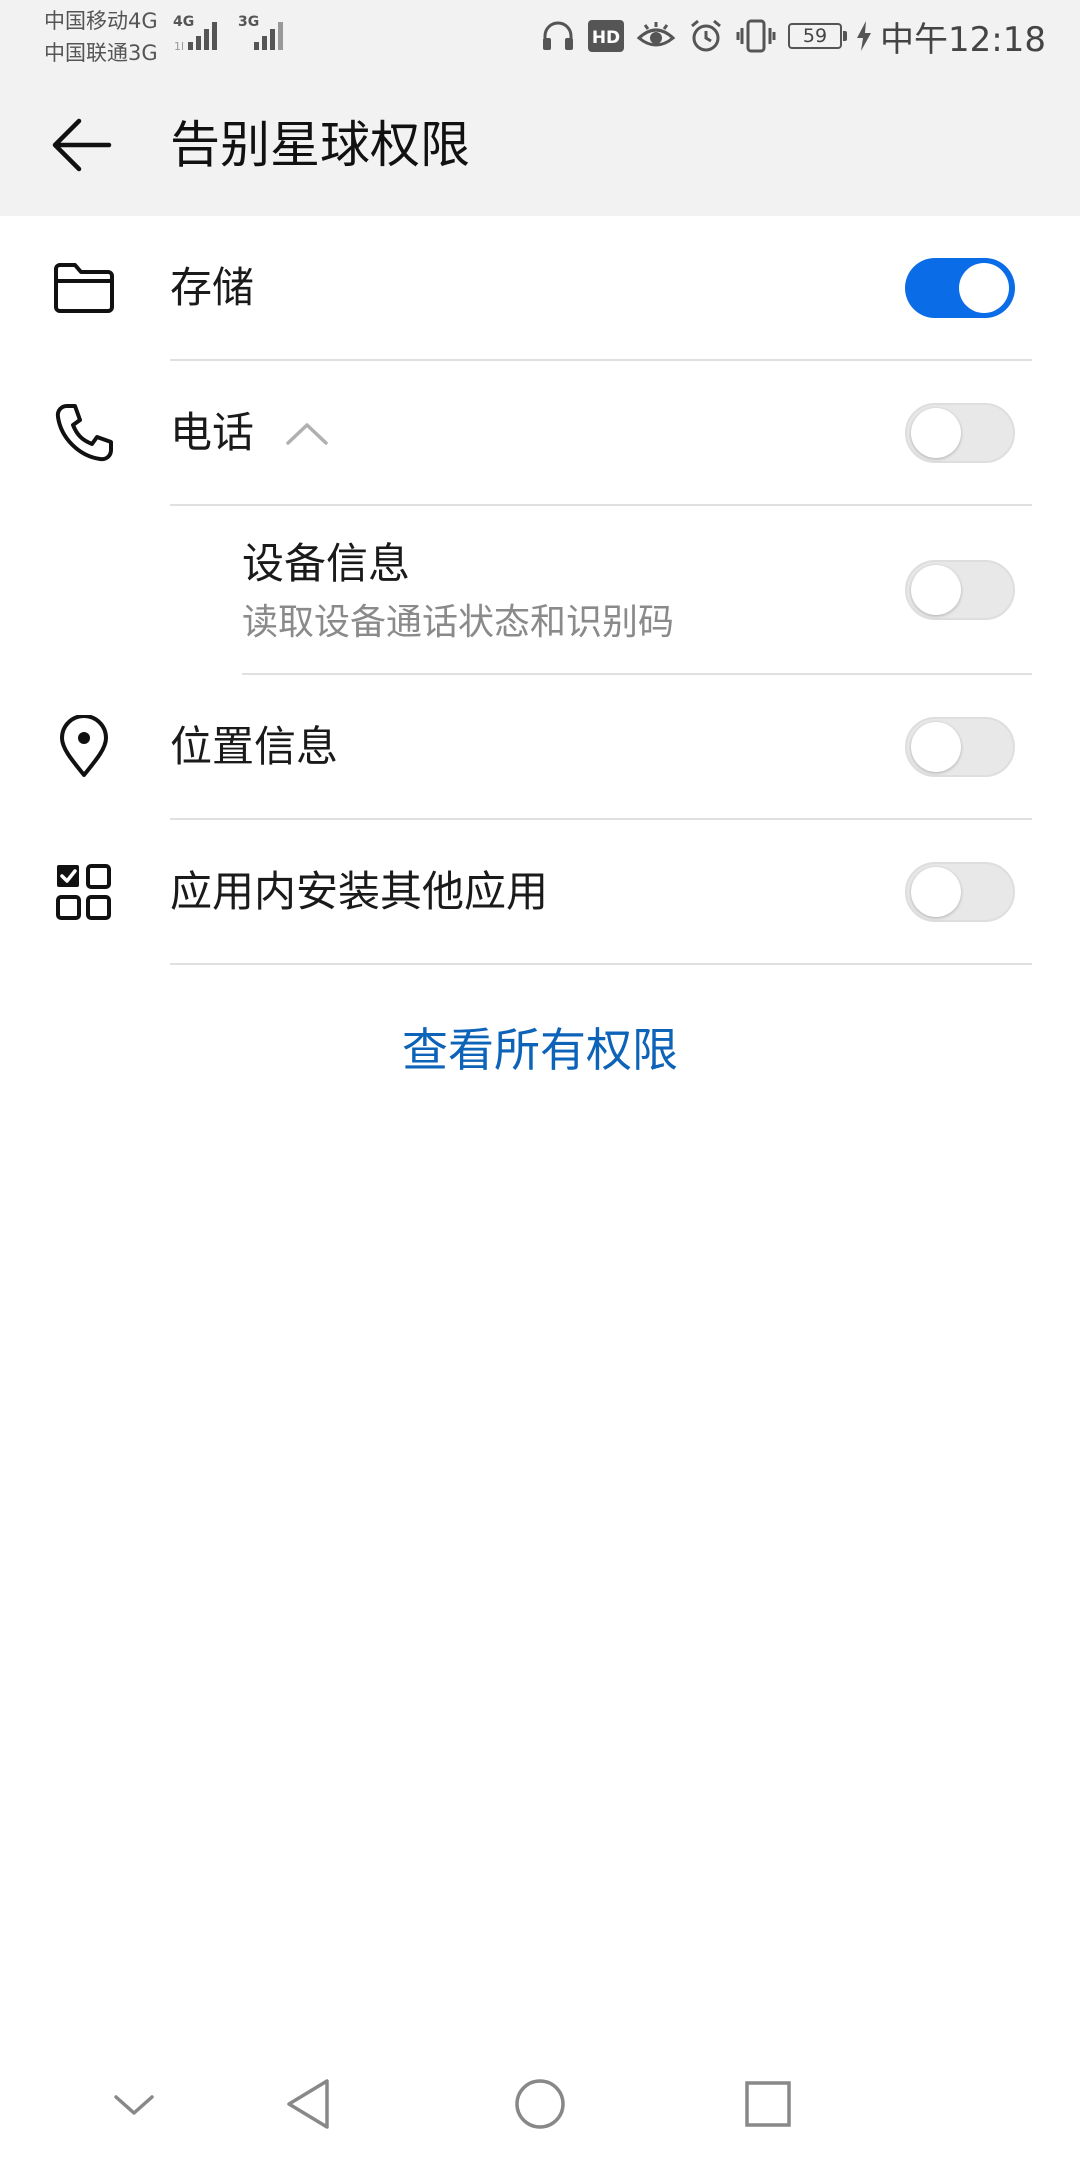  Describe the element at coordinates (254, 746) in the screenshot. I see `permission-label-location: 位置信息` at that location.